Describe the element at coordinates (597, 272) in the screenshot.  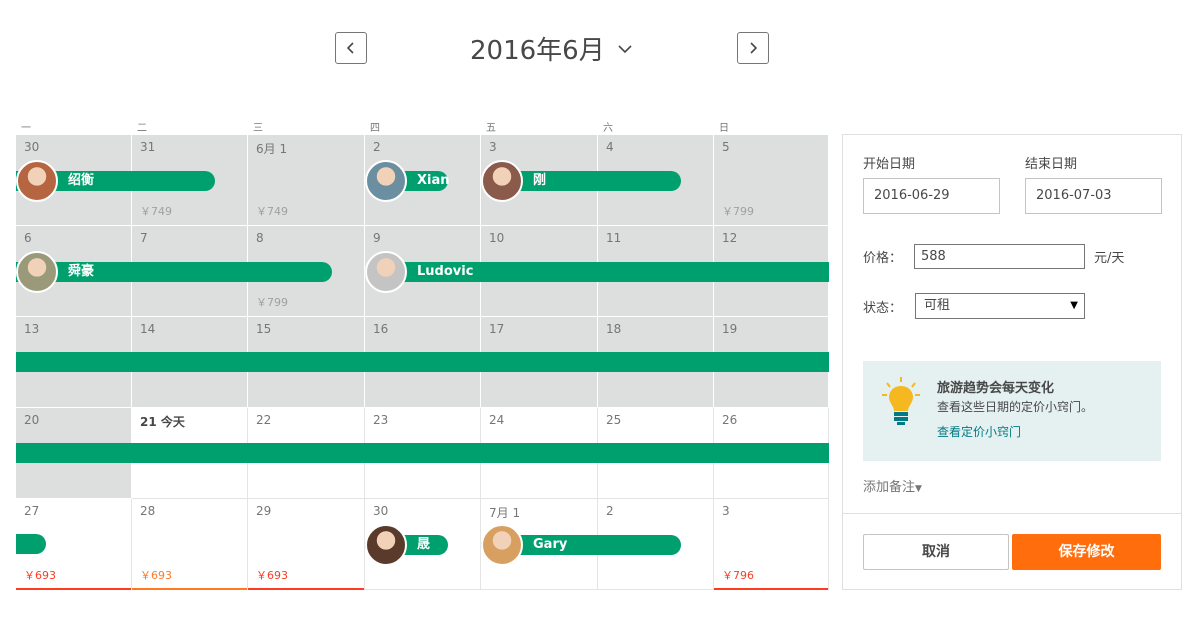
I see `booking-bar: Ludovic` at that location.